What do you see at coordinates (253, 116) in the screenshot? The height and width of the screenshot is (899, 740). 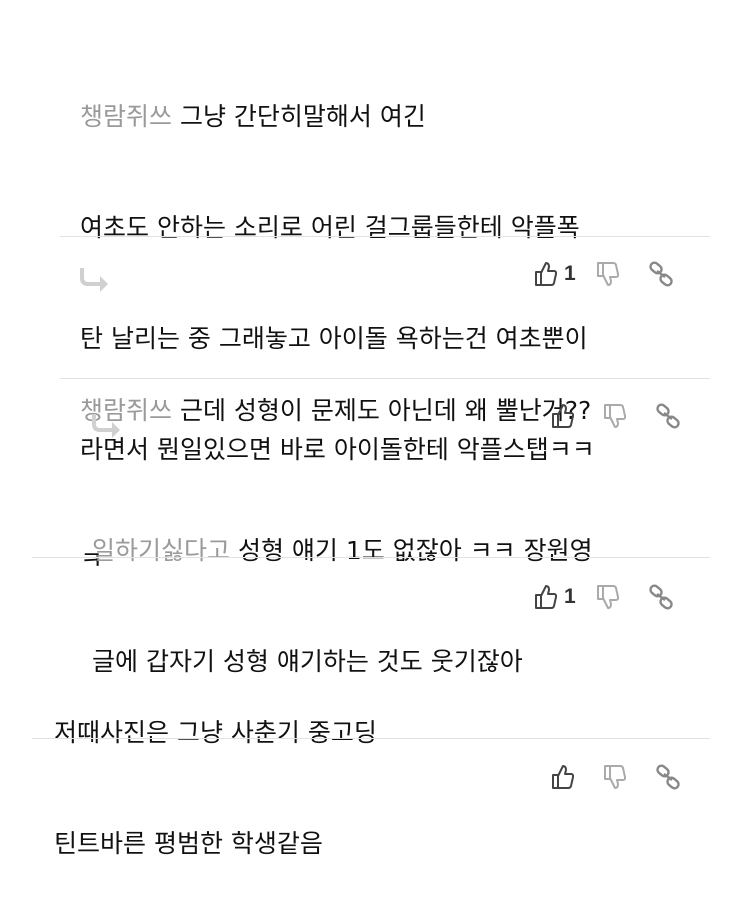 I see `comment-1-line-1: 챙람쥐쓰 그냥 간단히말해서 여긴` at bounding box center [253, 116].